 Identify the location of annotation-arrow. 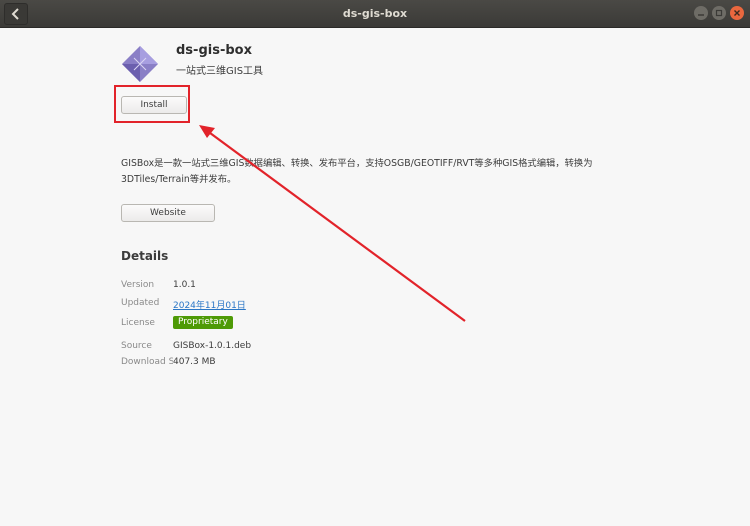
(332, 223).